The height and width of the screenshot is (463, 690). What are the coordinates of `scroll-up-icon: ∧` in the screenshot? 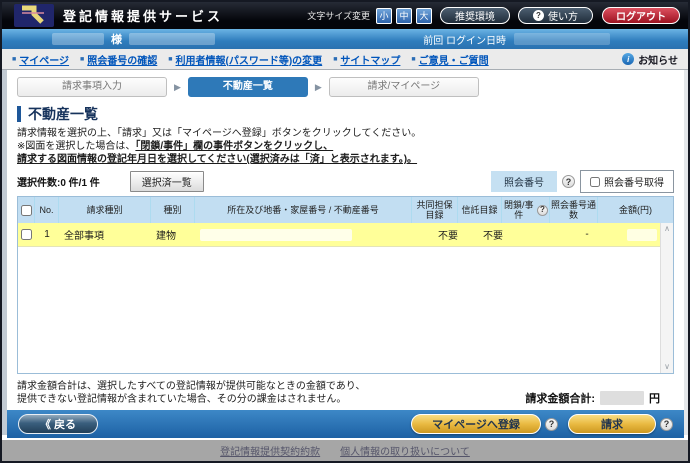 It's located at (667, 229).